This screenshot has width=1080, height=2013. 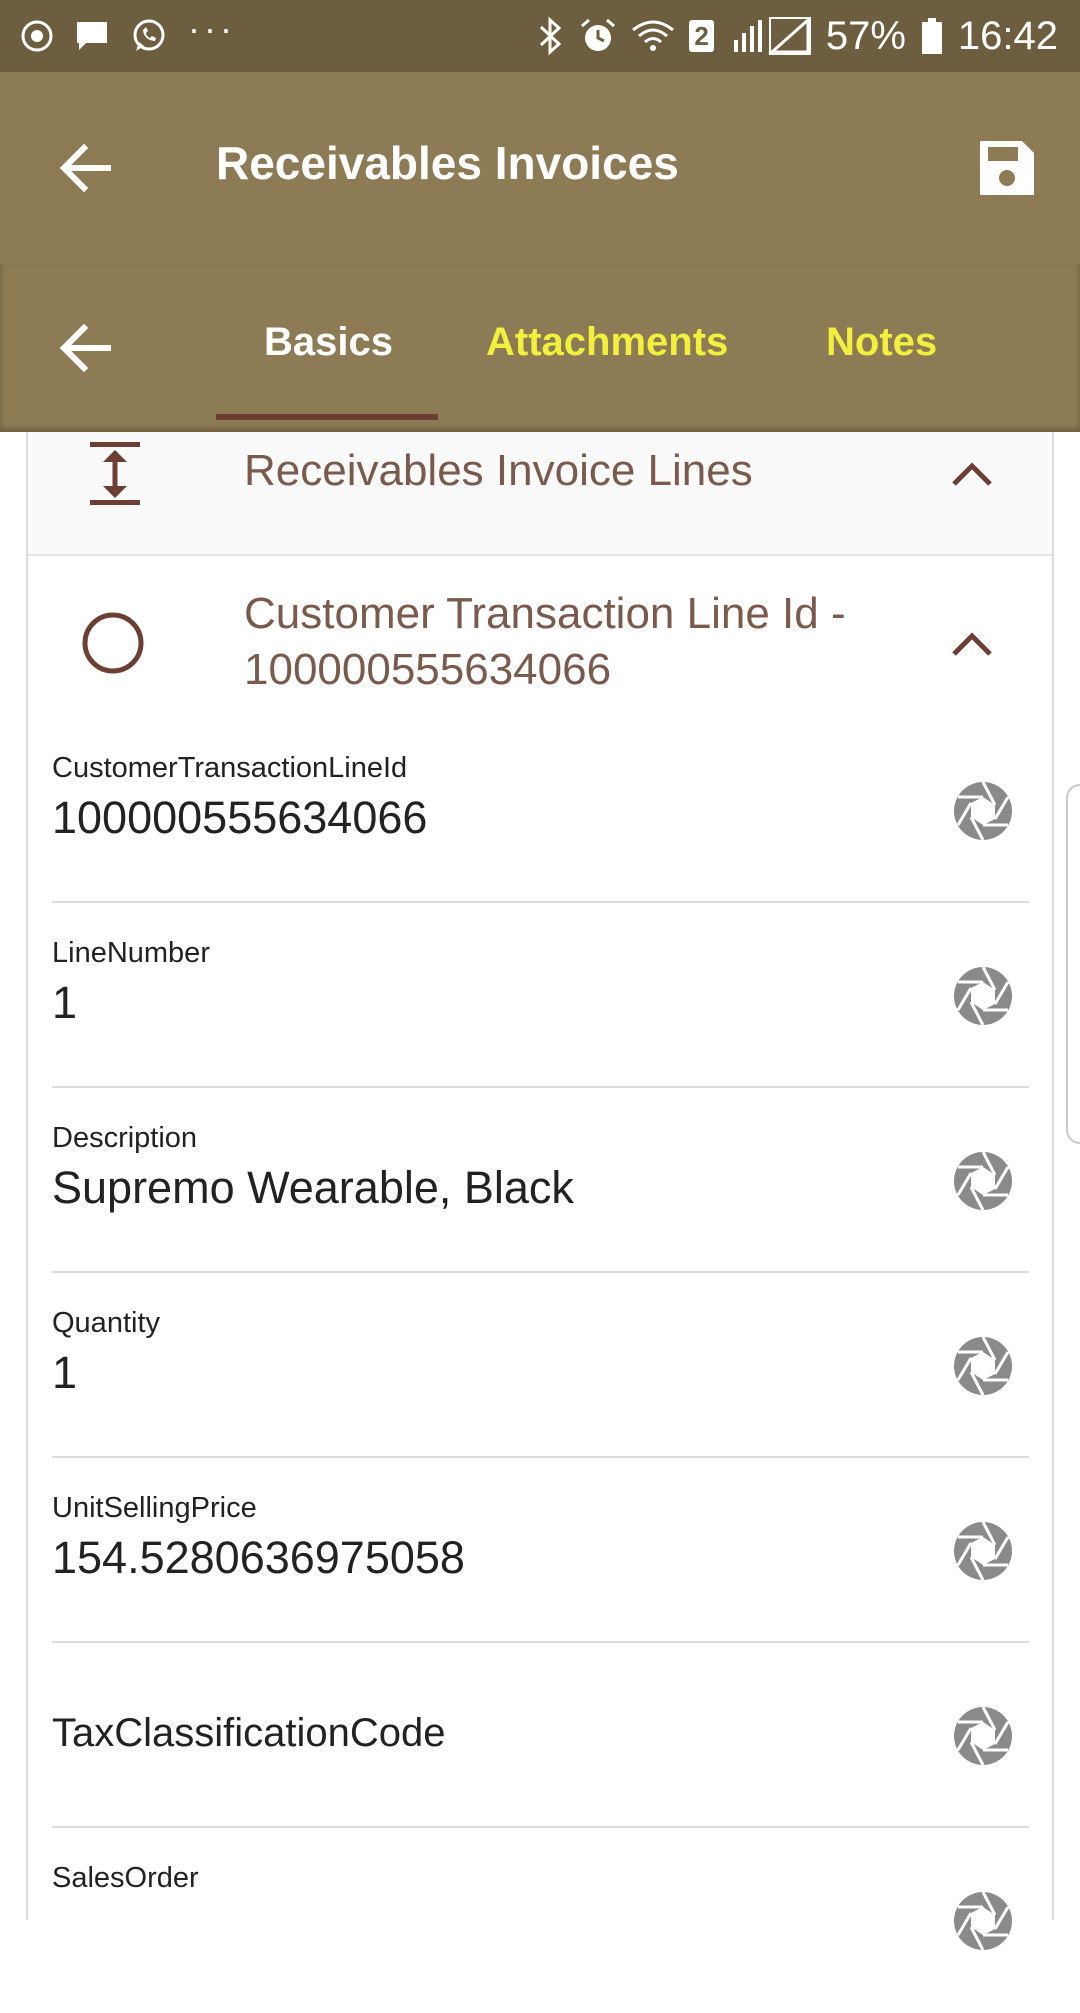 I want to click on signal-icon, so click(x=772, y=35).